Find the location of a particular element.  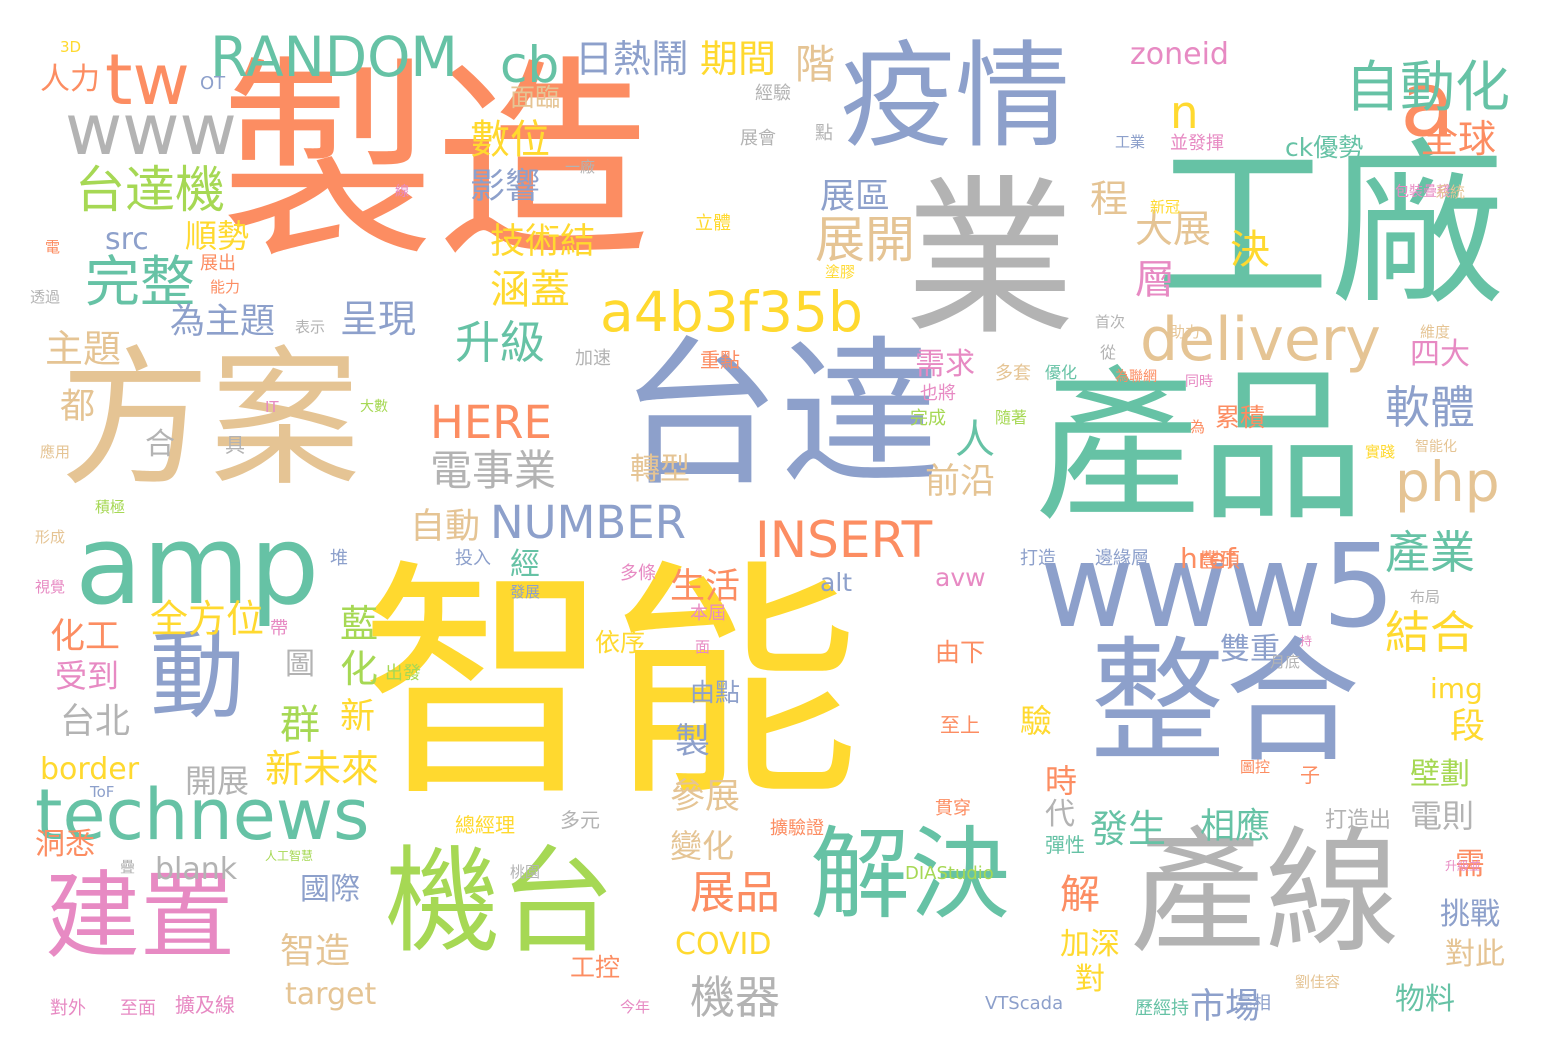

cloud-word: 層 is located at coordinates (1155, 280).